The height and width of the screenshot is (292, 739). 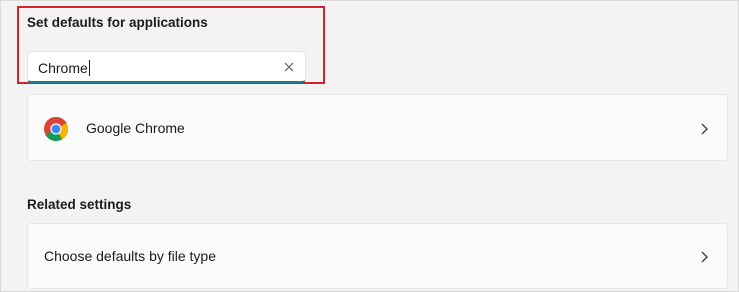 What do you see at coordinates (130, 256) in the screenshot?
I see `related-setting-label: Choose defaults by file type` at bounding box center [130, 256].